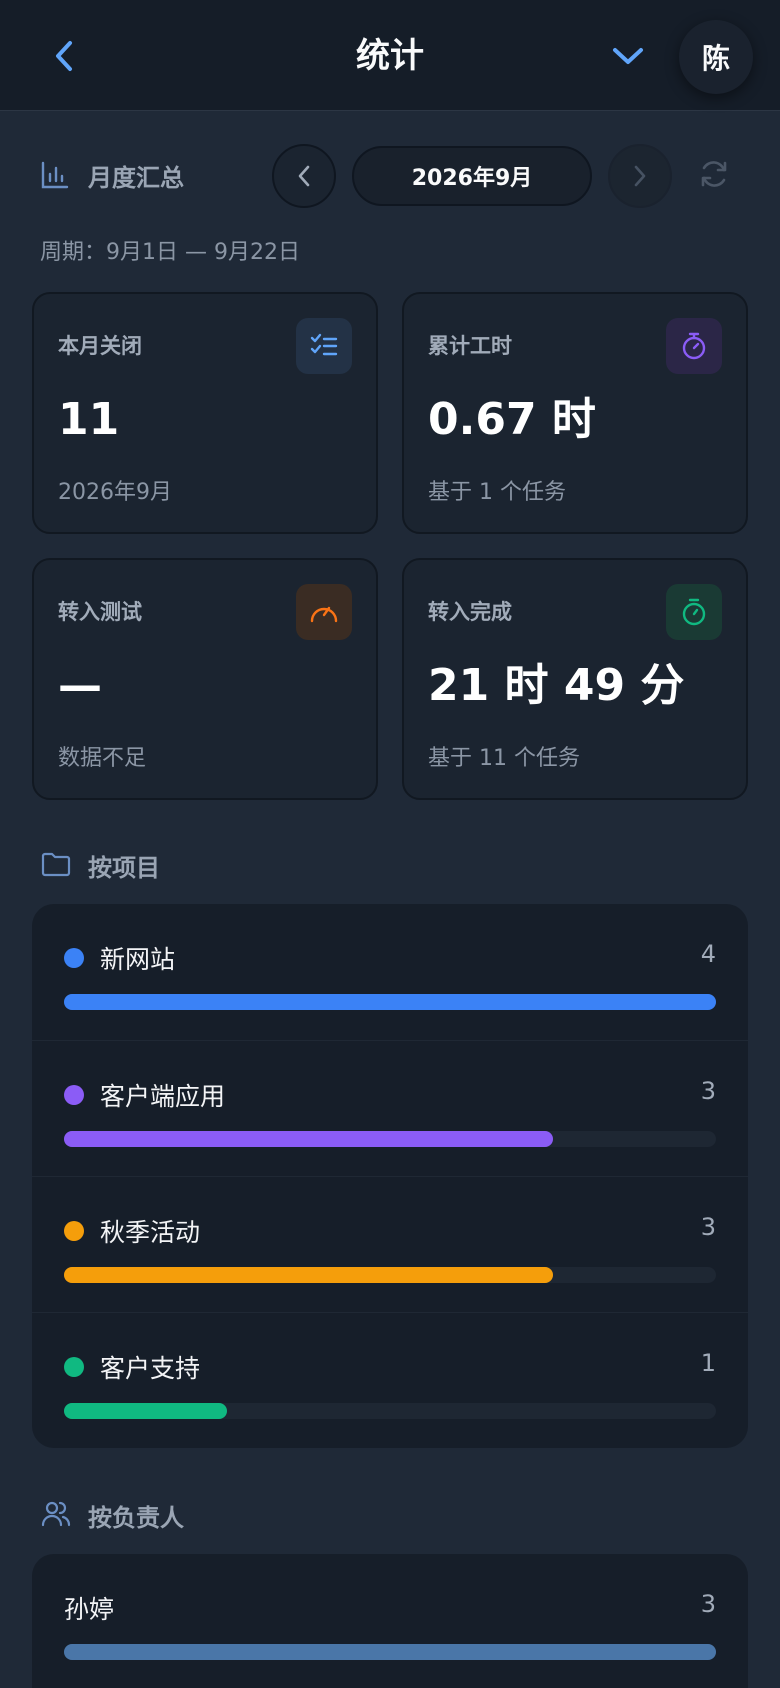 The image size is (780, 1688). Describe the element at coordinates (100, 346) in the screenshot. I see `card-title: 本月关闭` at that location.